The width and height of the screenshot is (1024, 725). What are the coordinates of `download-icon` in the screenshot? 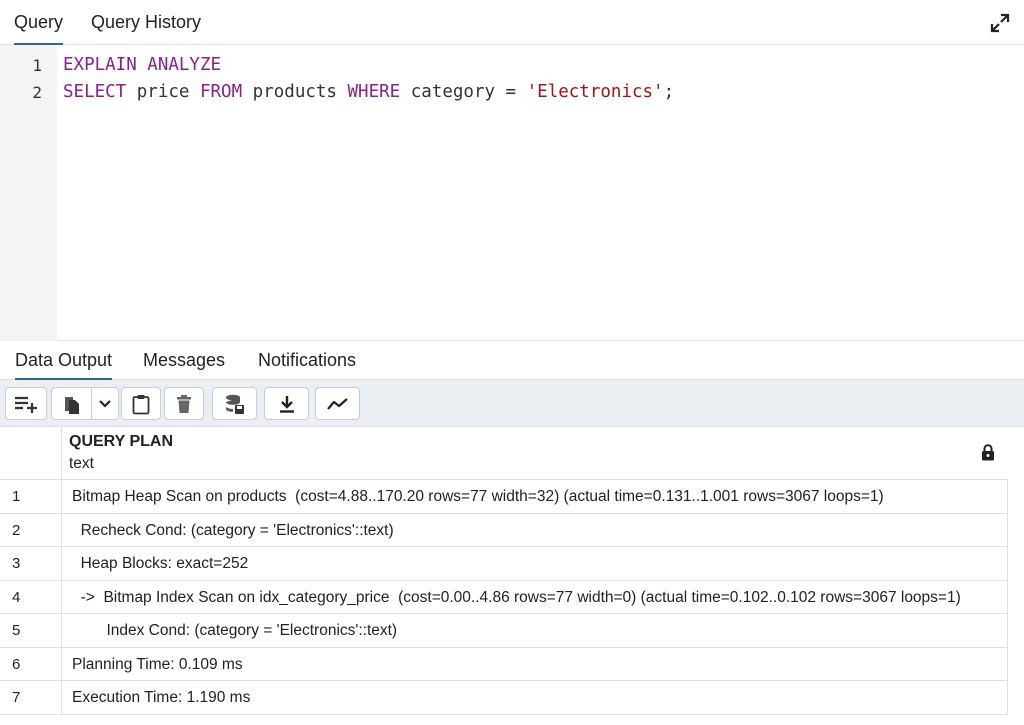 It's located at (286, 404).